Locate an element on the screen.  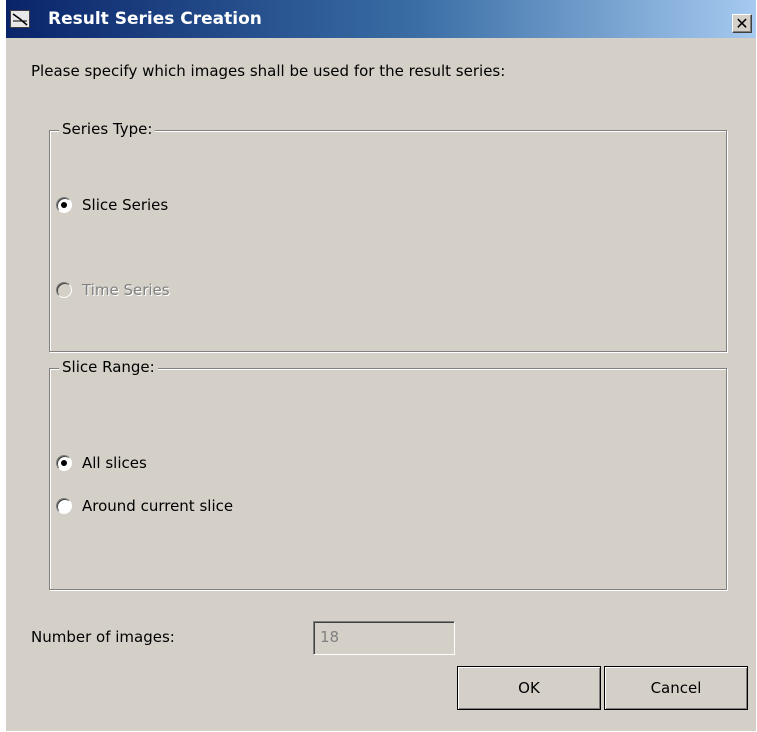
radio-label-time-series: Time Series is located at coordinates (126, 290).